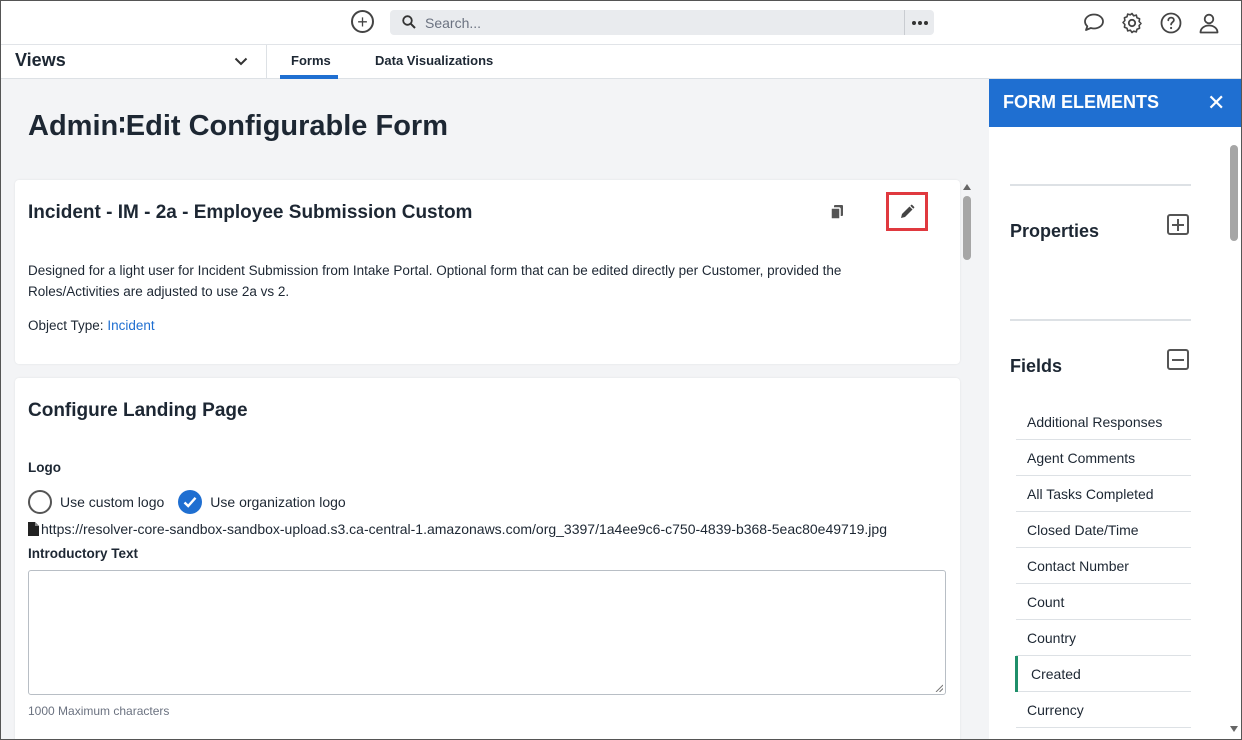 The width and height of the screenshot is (1242, 740). Describe the element at coordinates (967, 187) in the screenshot. I see `scroll-up-arrow-icon` at that location.